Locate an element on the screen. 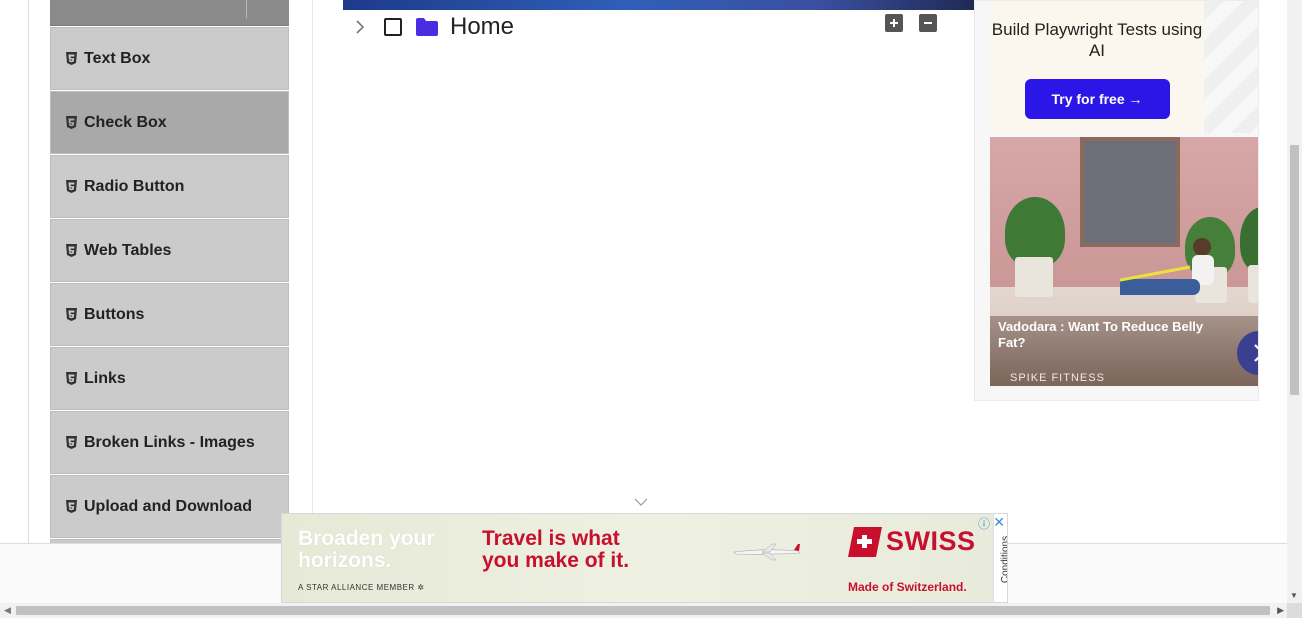 The height and width of the screenshot is (618, 1302). scroll-right-arrow-icon: ▶ is located at coordinates (1280, 610).